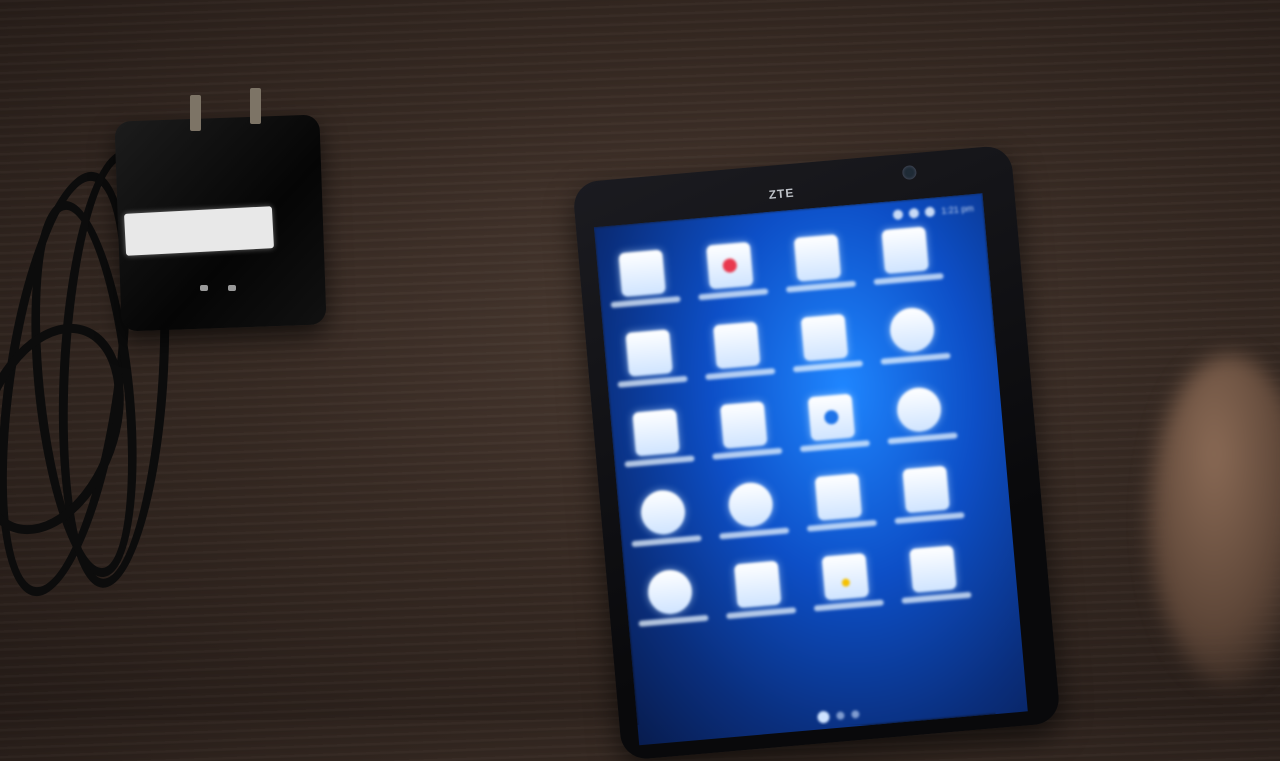  What do you see at coordinates (1215, 520) in the screenshot?
I see `hand` at bounding box center [1215, 520].